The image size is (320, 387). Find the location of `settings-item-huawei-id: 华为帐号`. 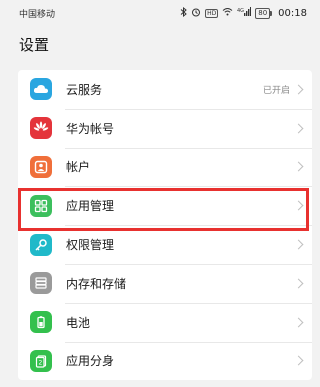

settings-item-huawei-id: 华为帐号 is located at coordinates (165, 128).